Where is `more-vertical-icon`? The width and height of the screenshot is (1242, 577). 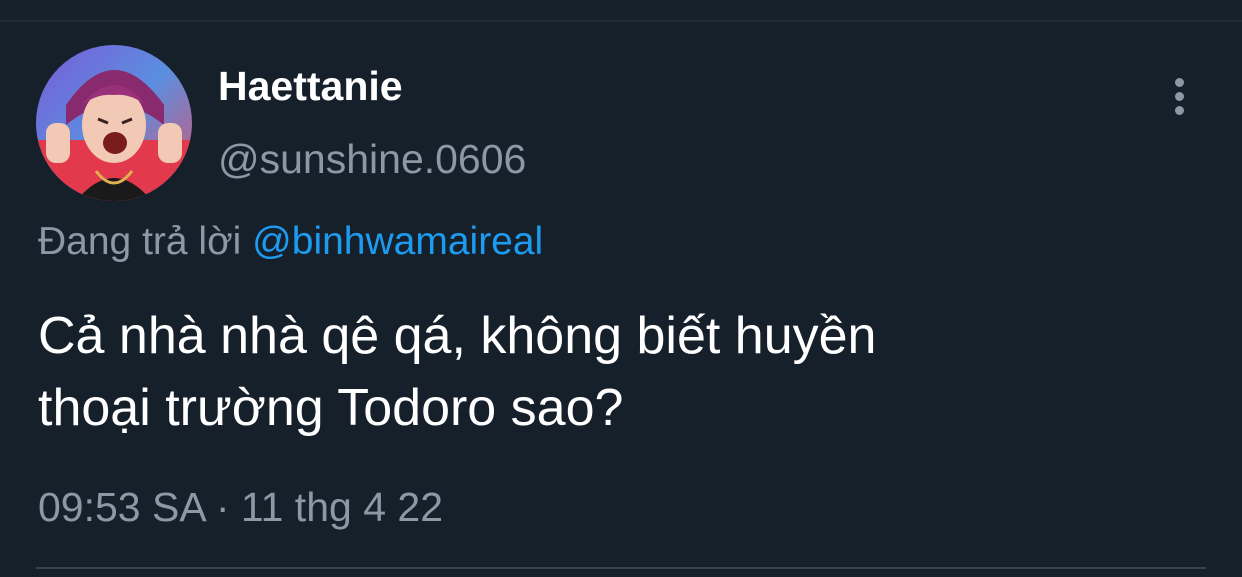
more-vertical-icon is located at coordinates (1179, 82).